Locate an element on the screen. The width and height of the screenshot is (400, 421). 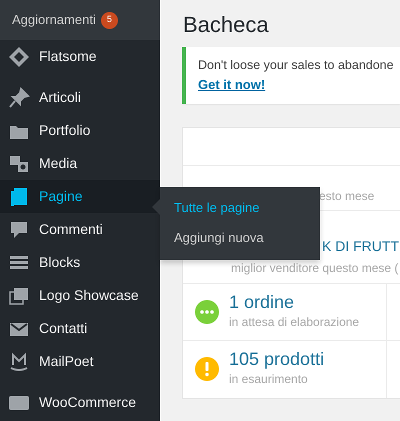
notice-text: Don't loose your sales to abandone is located at coordinates (296, 65).